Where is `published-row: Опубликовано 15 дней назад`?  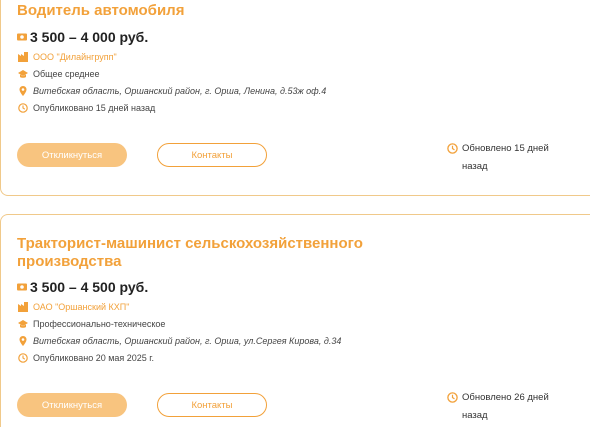
published-row: Опубликовано 15 дней назад is located at coordinates (86, 108).